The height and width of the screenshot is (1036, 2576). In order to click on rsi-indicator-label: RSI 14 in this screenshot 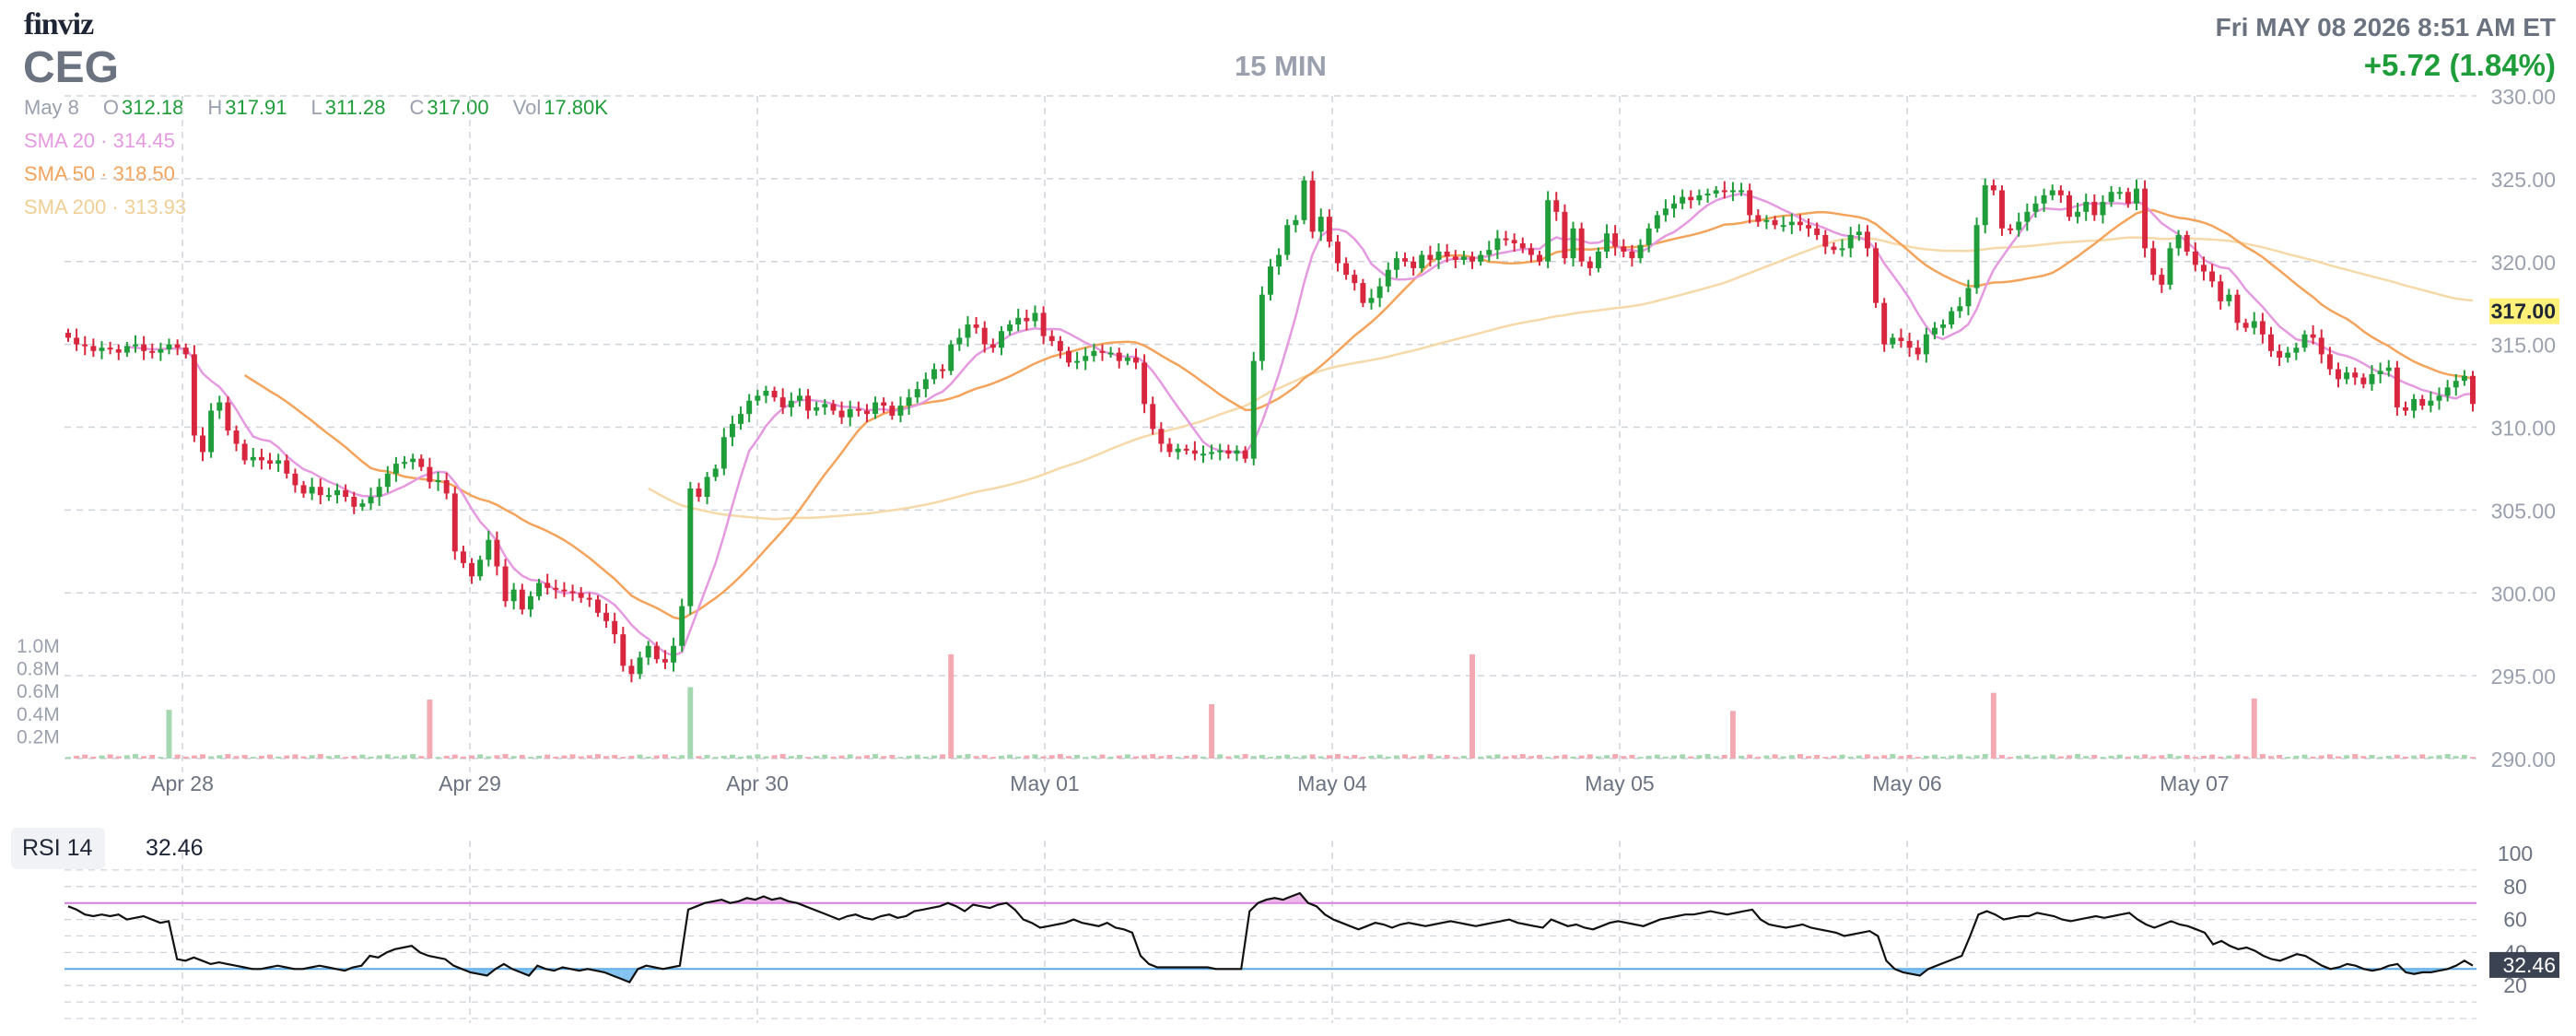, I will do `click(58, 849)`.